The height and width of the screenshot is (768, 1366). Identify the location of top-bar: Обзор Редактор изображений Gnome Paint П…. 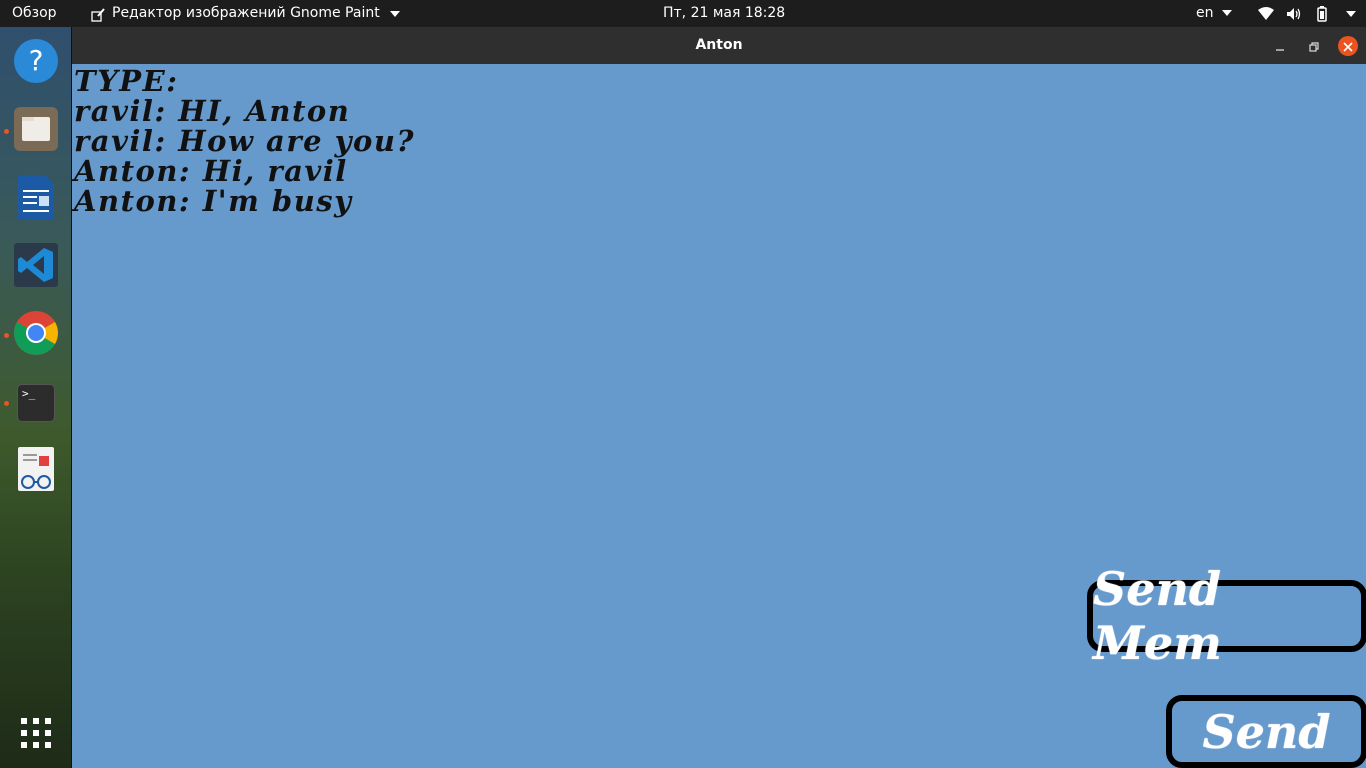
(683, 13).